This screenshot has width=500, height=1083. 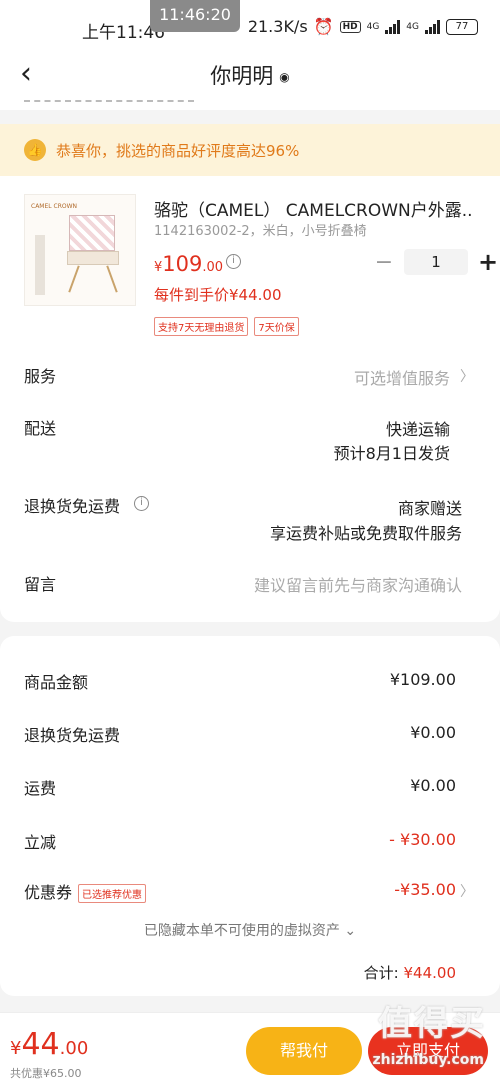 I want to click on return-fee-label: 退换货免运费, so click(x=72, y=735).